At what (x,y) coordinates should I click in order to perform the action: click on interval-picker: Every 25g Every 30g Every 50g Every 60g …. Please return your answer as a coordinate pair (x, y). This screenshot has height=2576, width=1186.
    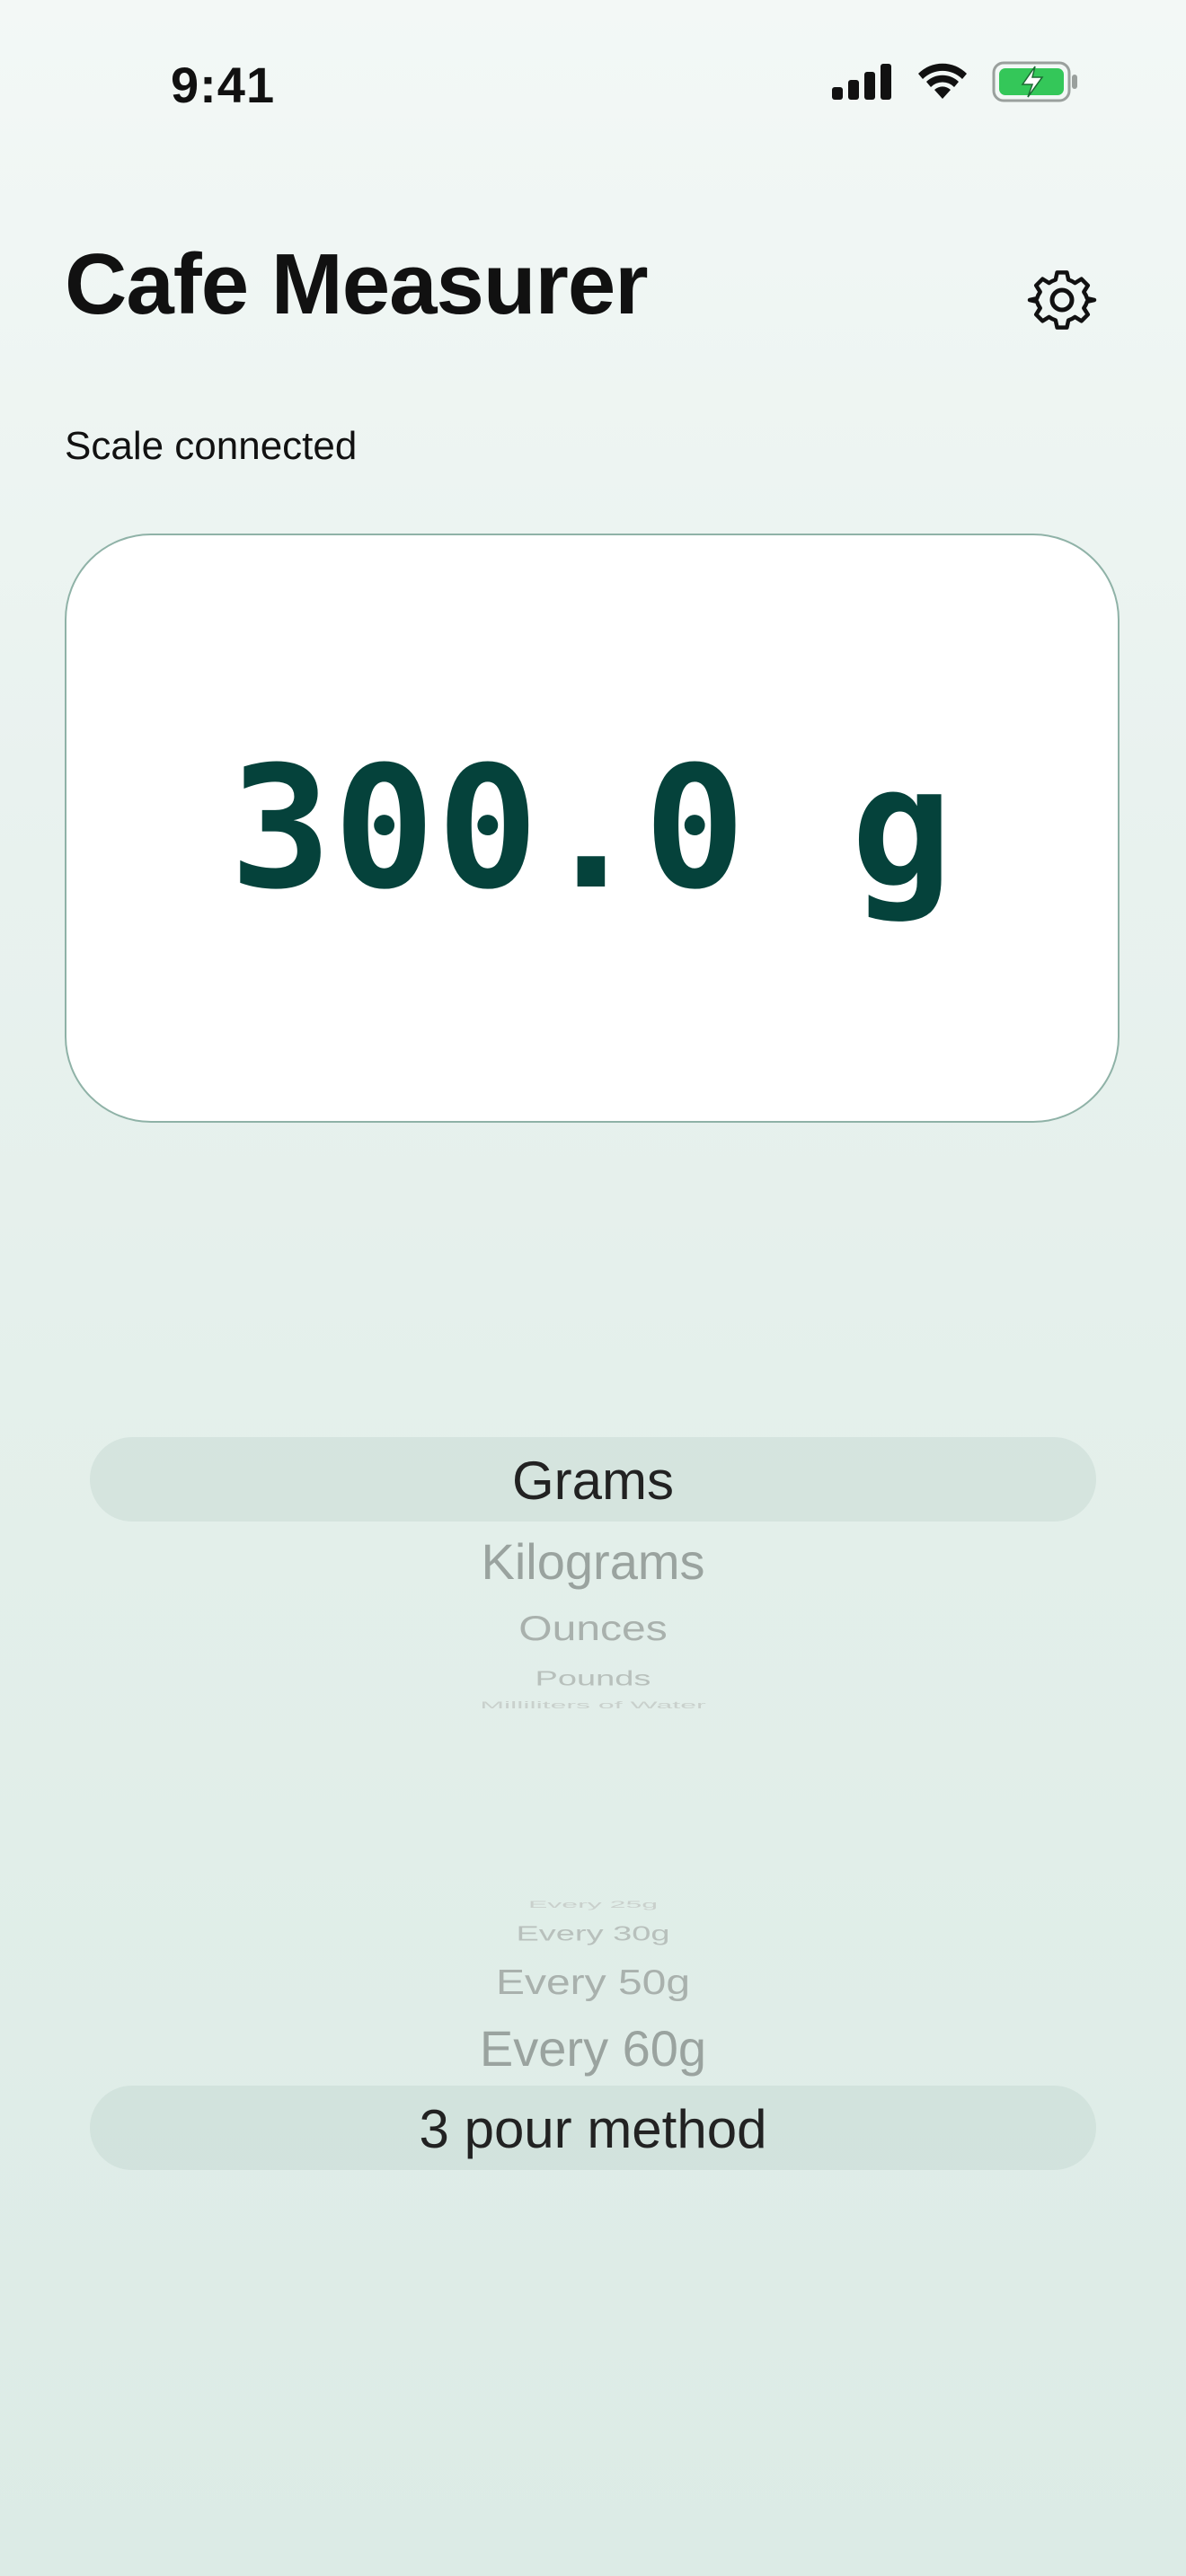
    Looking at the image, I should click on (593, 2026).